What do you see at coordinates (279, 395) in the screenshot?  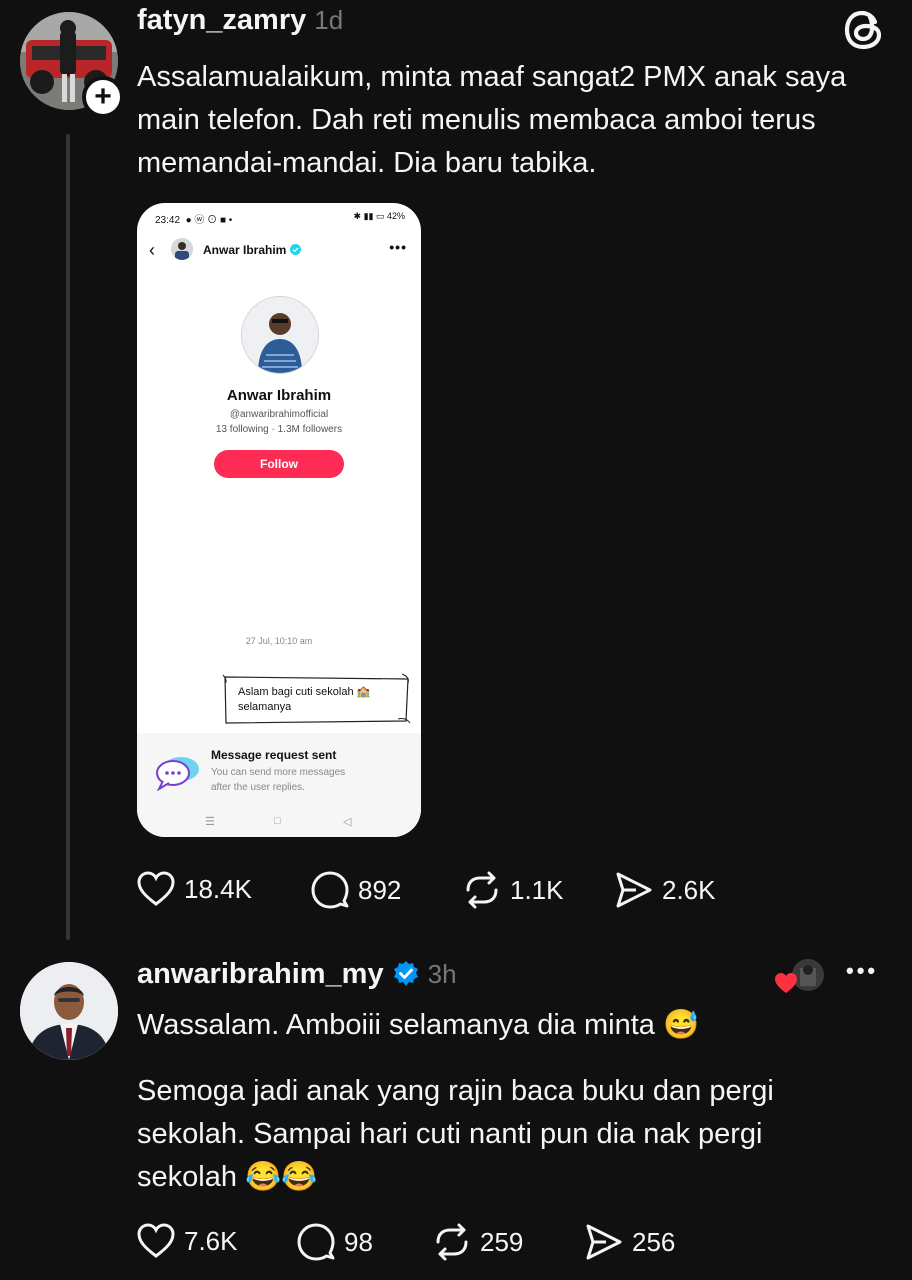 I see `phone-profile-name: Anwar Ibrahim` at bounding box center [279, 395].